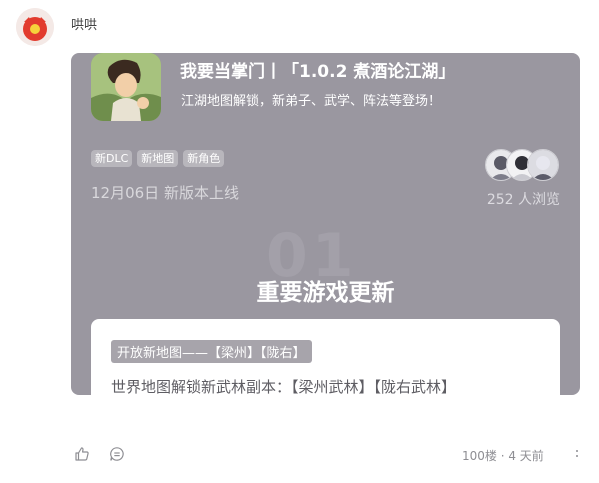 This screenshot has width=599, height=483. I want to click on view-count: 252 人浏览, so click(523, 200).